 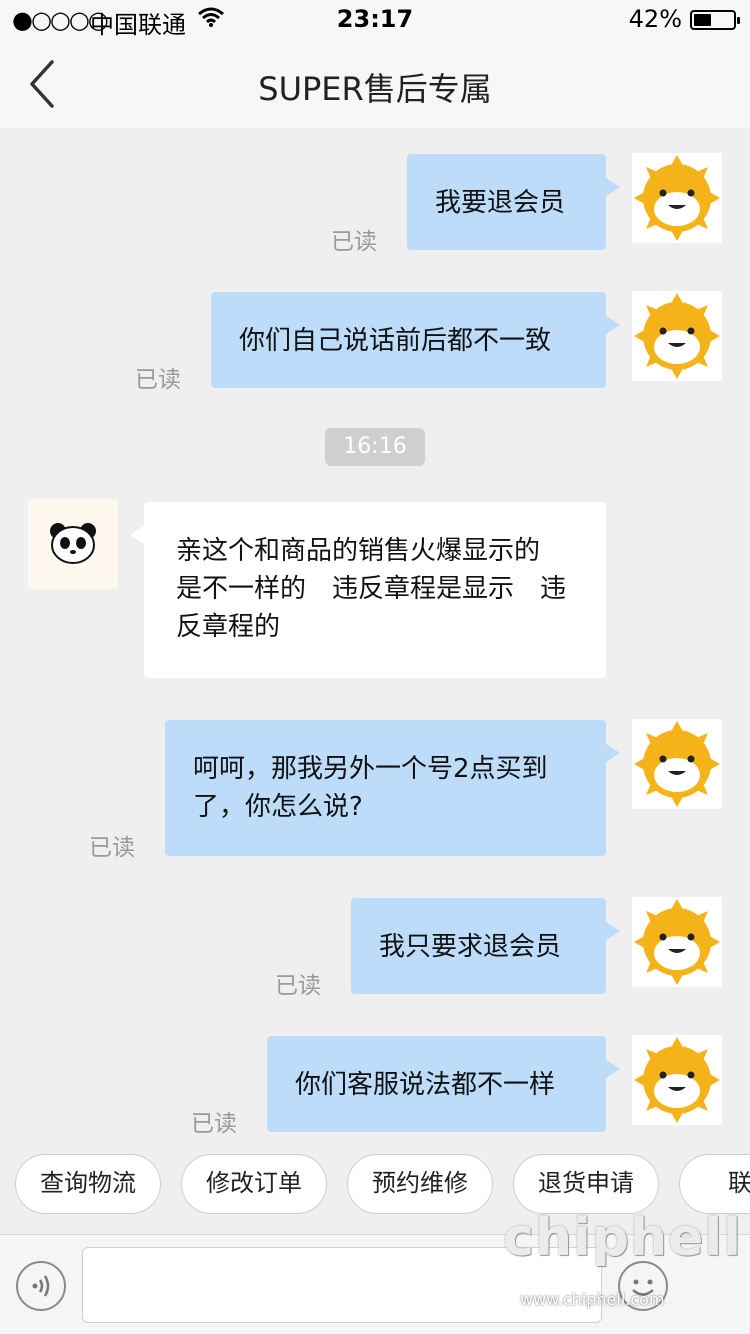 What do you see at coordinates (714, 1184) in the screenshot?
I see `quick-action-contact: 联系` at bounding box center [714, 1184].